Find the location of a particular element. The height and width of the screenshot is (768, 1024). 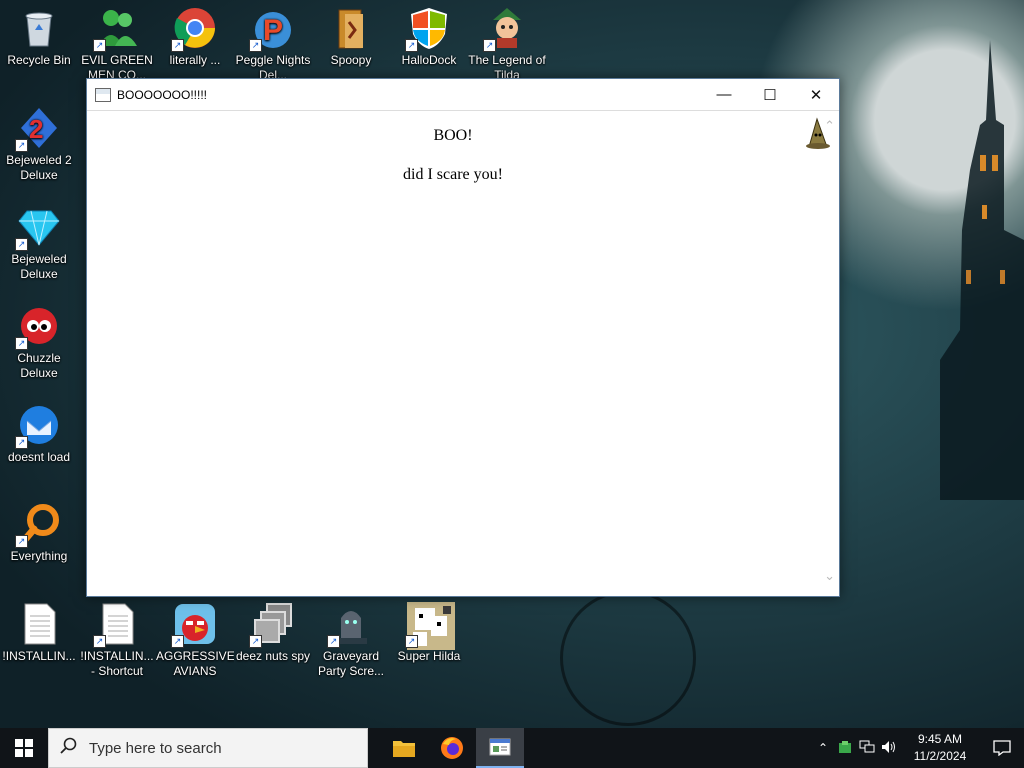

desktop-icon-label: !INSTALLIN... - Shortcut is located at coordinates (117, 663).